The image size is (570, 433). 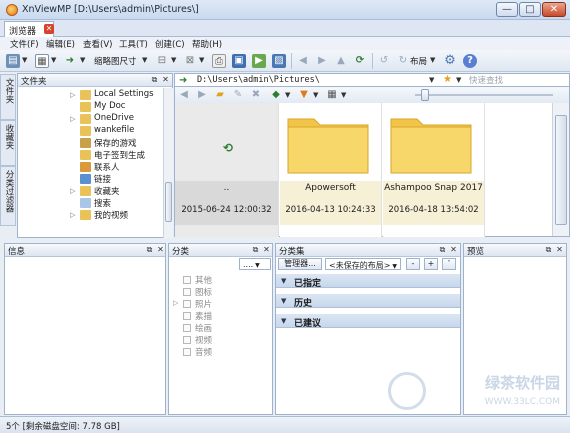 What do you see at coordinates (418, 61) in the screenshot?
I see `layout-label: 布局` at bounding box center [418, 61].